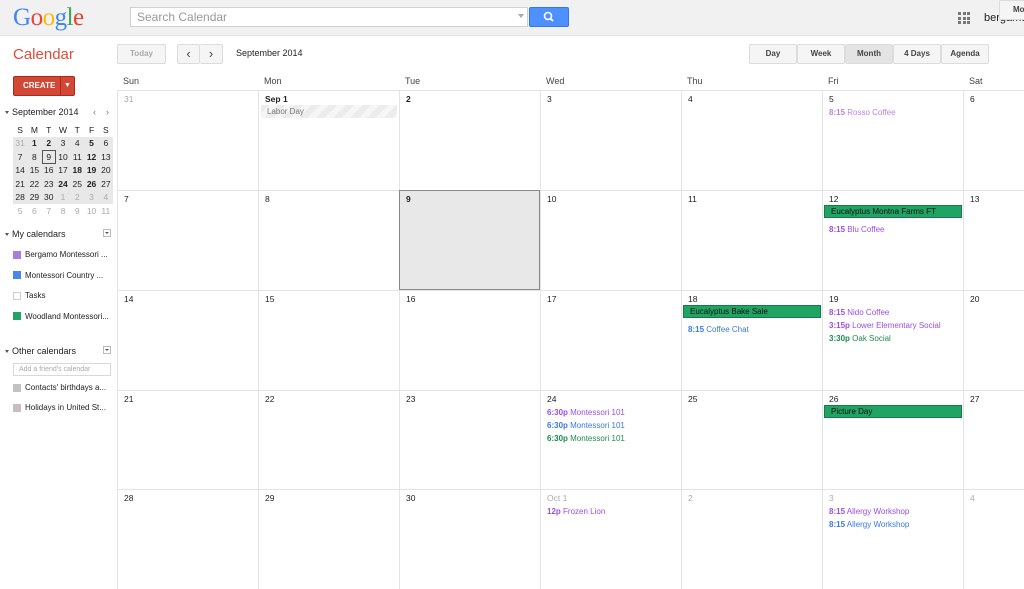  I want to click on today-button: Today, so click(141, 54).